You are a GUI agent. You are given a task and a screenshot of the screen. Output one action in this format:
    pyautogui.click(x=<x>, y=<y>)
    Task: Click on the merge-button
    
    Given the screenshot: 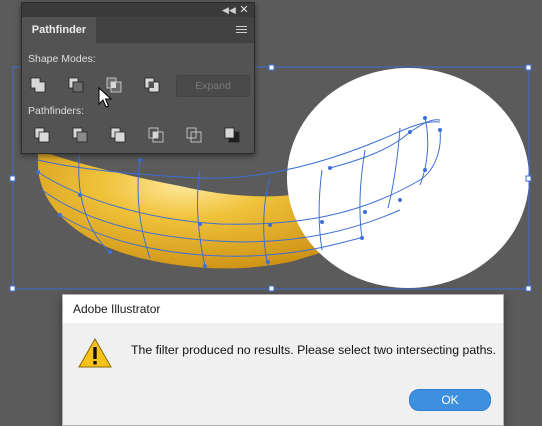 What is the action you would take?
    pyautogui.click(x=118, y=135)
    